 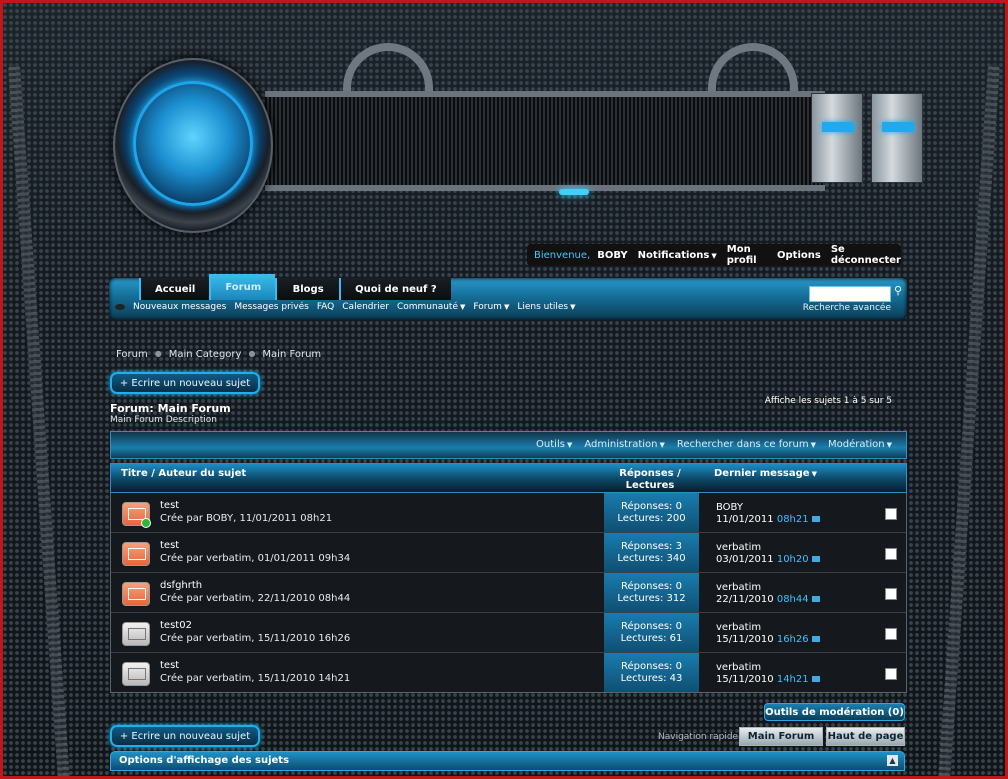 I want to click on new-thread-button: + Ecrire un nouveau sujet, so click(x=185, y=383).